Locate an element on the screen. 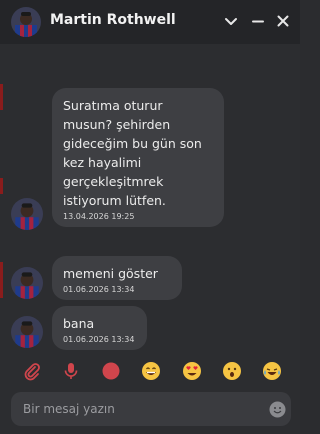 This screenshot has width=320, height=434. grinning-emoji is located at coordinates (151, 371).